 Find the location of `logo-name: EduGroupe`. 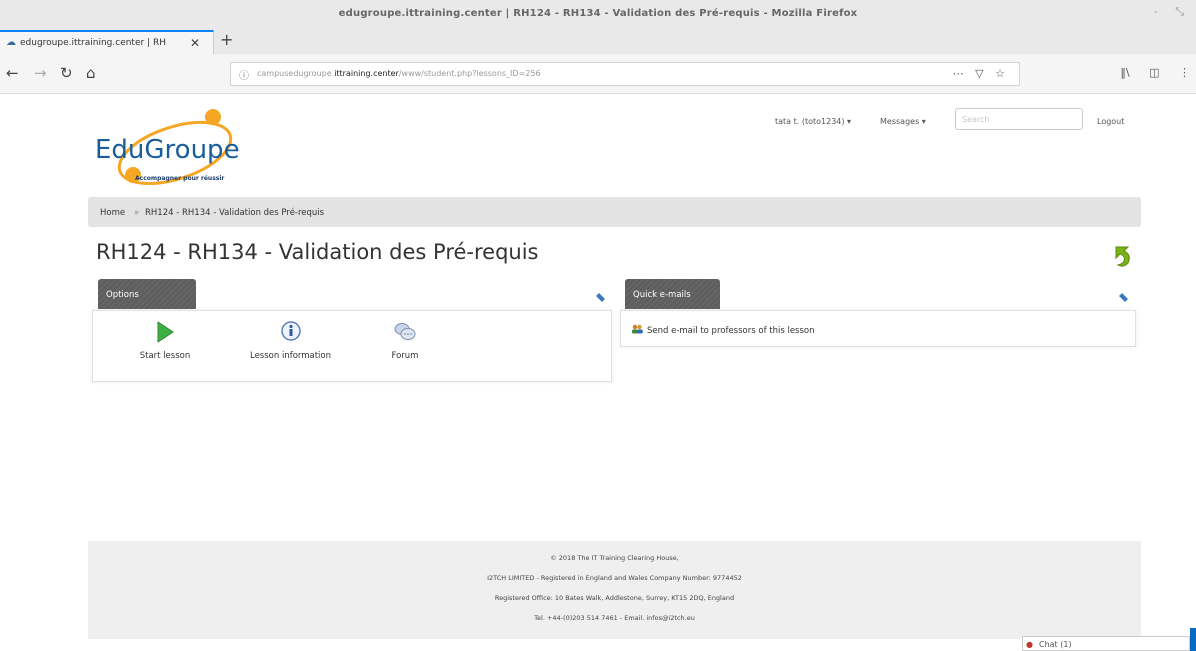

logo-name: EduGroupe is located at coordinates (167, 150).